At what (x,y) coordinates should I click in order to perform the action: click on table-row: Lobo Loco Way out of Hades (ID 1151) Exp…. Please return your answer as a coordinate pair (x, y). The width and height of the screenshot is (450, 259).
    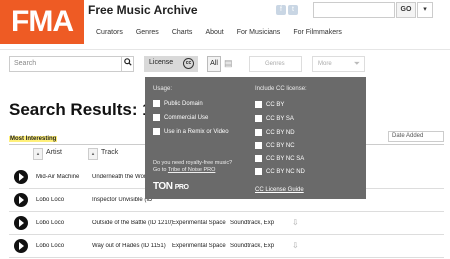
    Looking at the image, I should click on (226, 246).